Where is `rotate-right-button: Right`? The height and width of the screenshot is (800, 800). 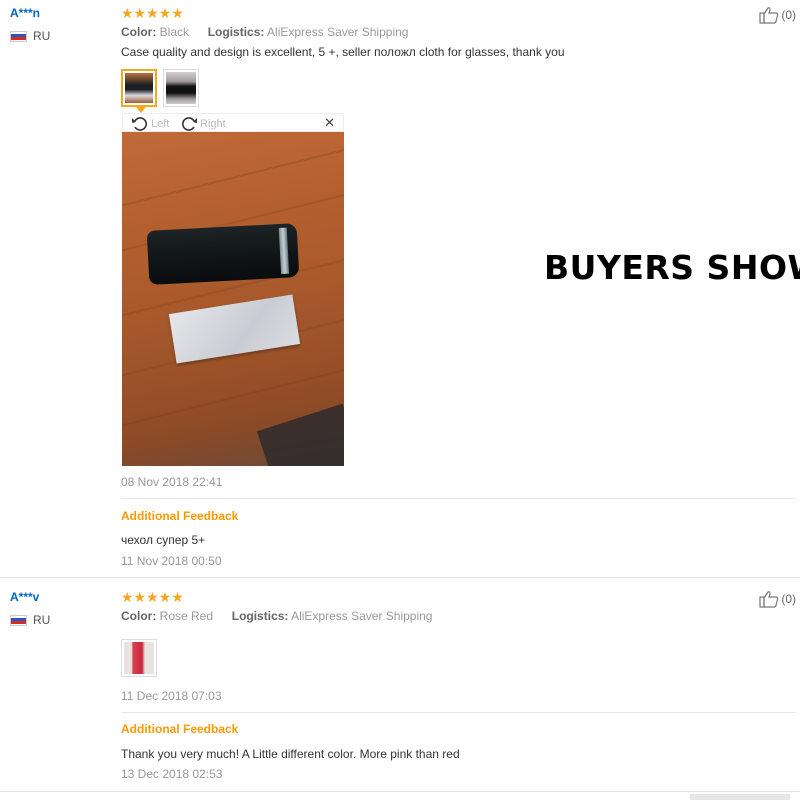
rotate-right-button: Right is located at coordinates (203, 123).